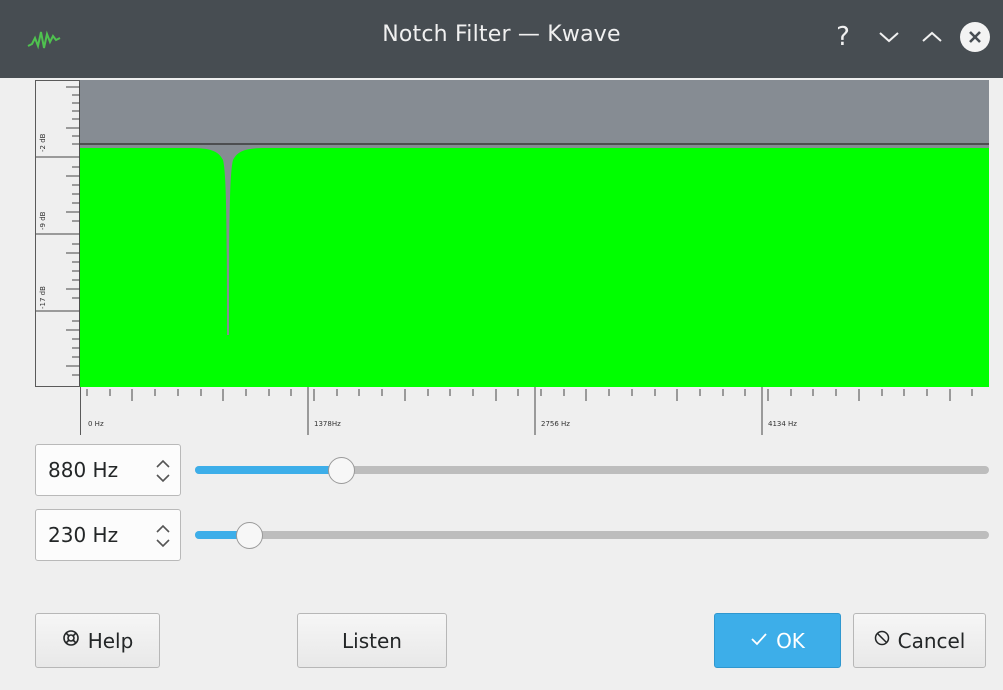 This screenshot has width=1003, height=690. I want to click on close-icon, so click(975, 37).